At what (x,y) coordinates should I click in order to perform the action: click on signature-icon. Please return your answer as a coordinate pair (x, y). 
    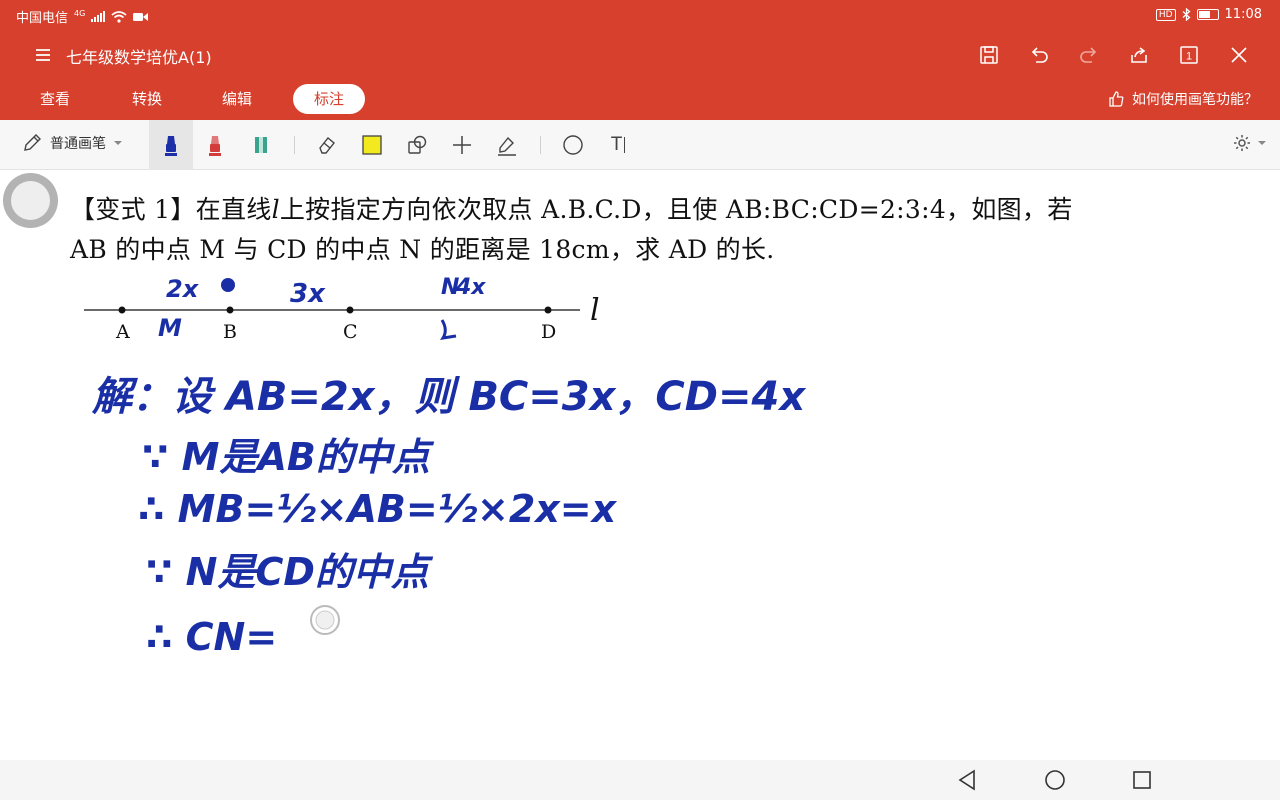
    Looking at the image, I should click on (507, 146).